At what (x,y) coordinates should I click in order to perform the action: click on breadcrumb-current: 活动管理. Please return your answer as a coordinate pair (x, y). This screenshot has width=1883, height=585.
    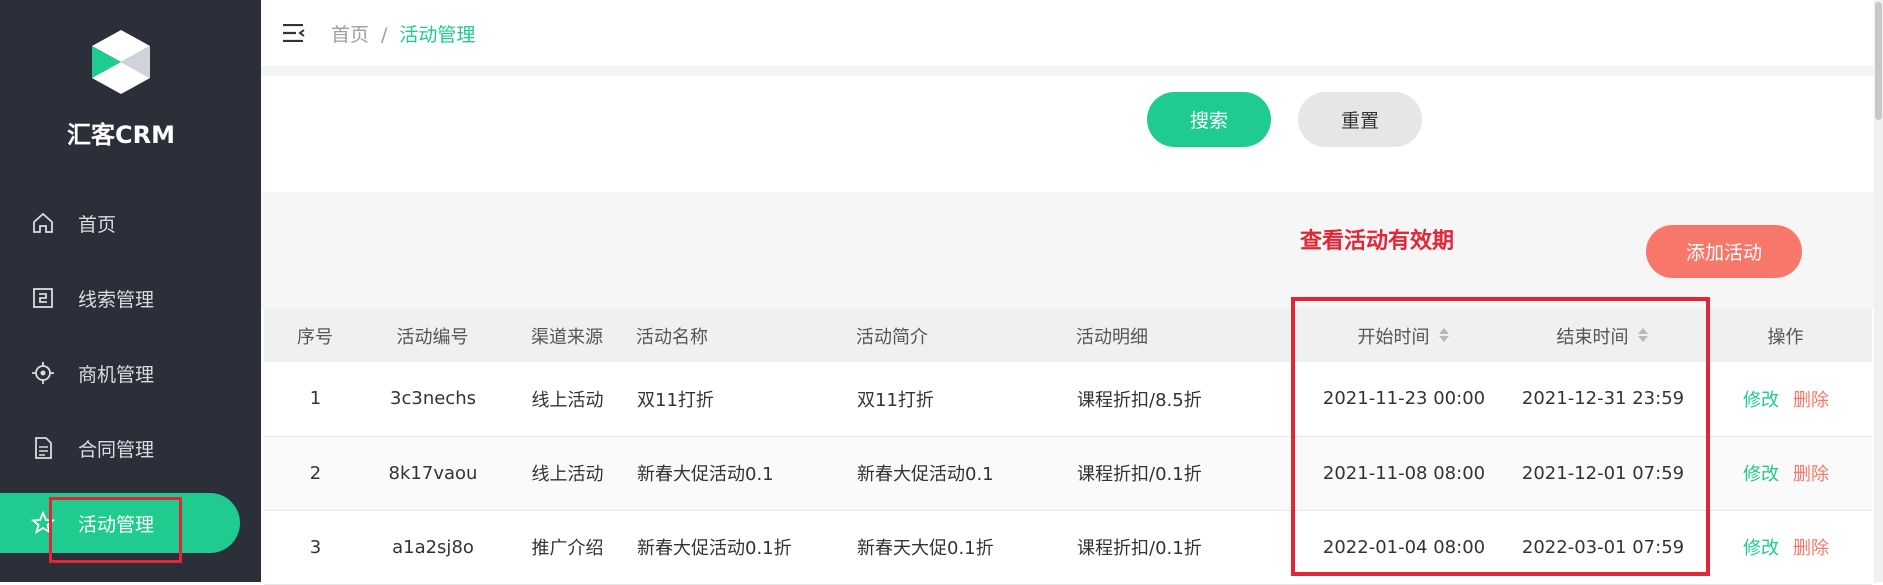
    Looking at the image, I should click on (437, 34).